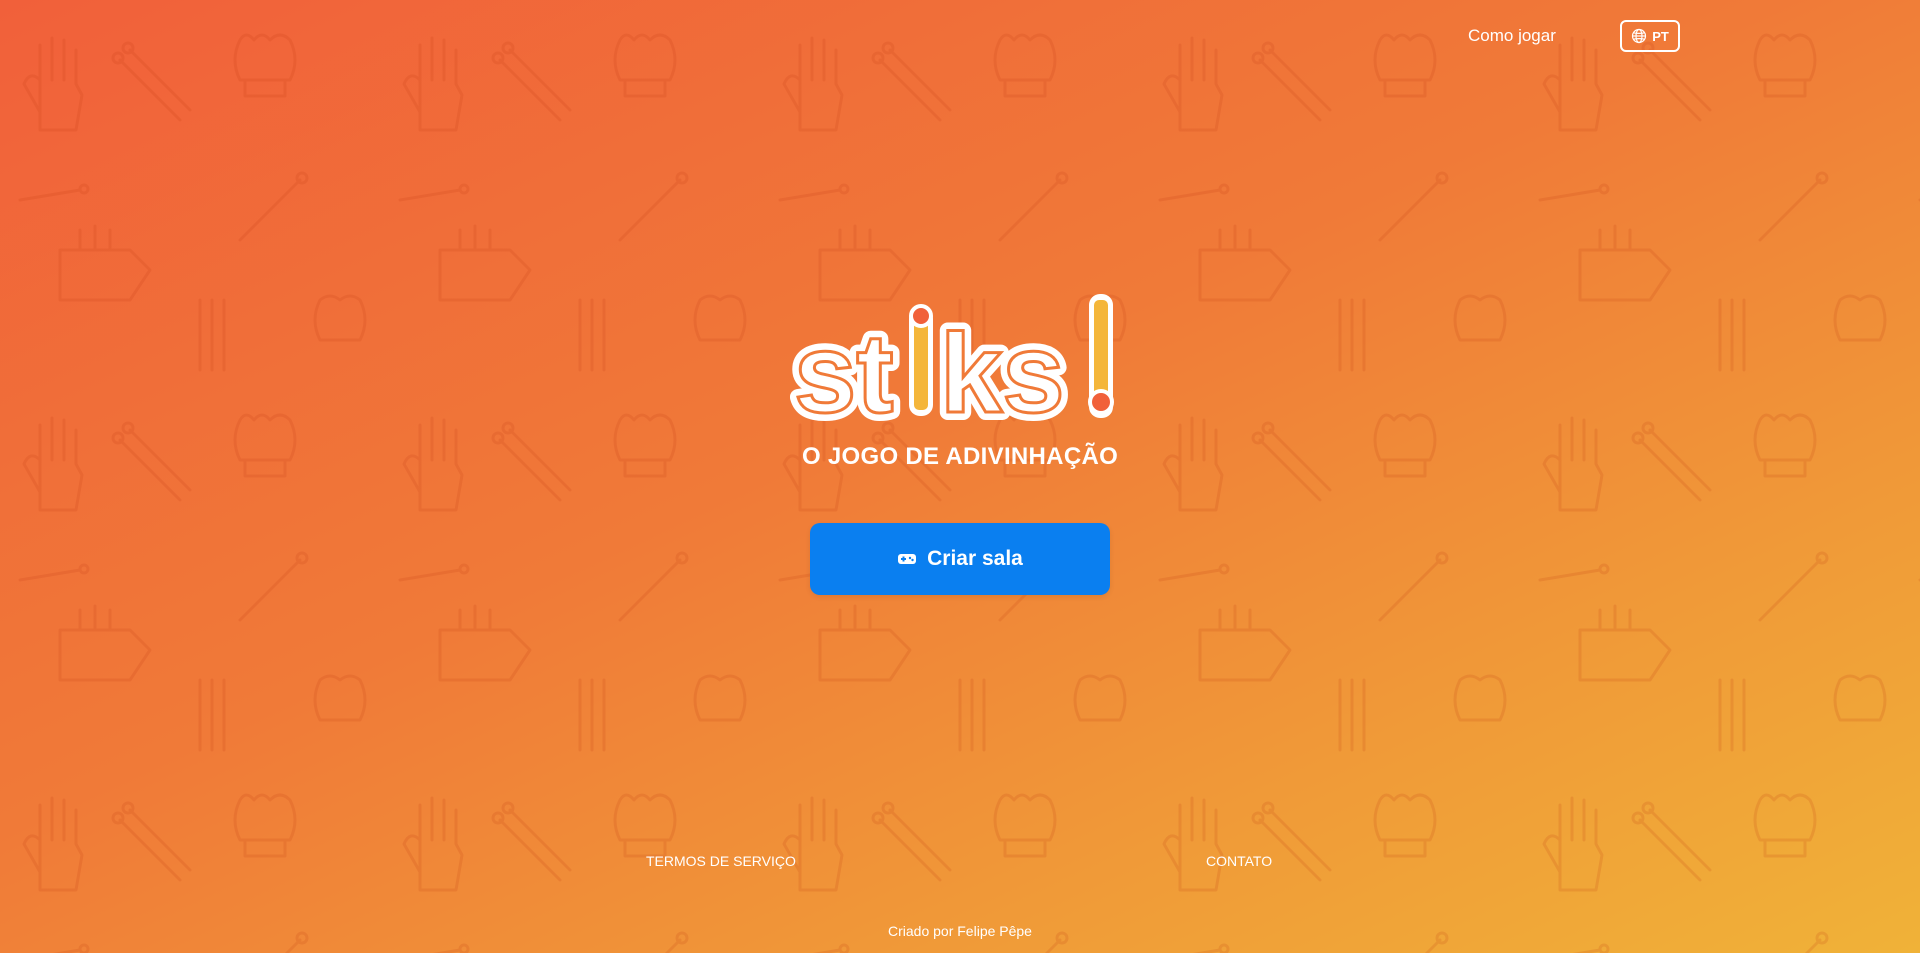  Describe the element at coordinates (721, 861) in the screenshot. I see `terms-of-service-link: TERMOS DE SERVIÇO` at that location.